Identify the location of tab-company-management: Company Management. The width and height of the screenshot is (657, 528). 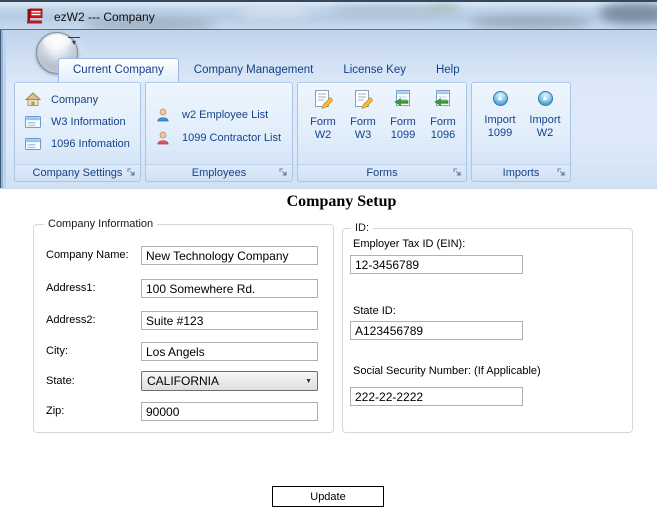
(254, 70).